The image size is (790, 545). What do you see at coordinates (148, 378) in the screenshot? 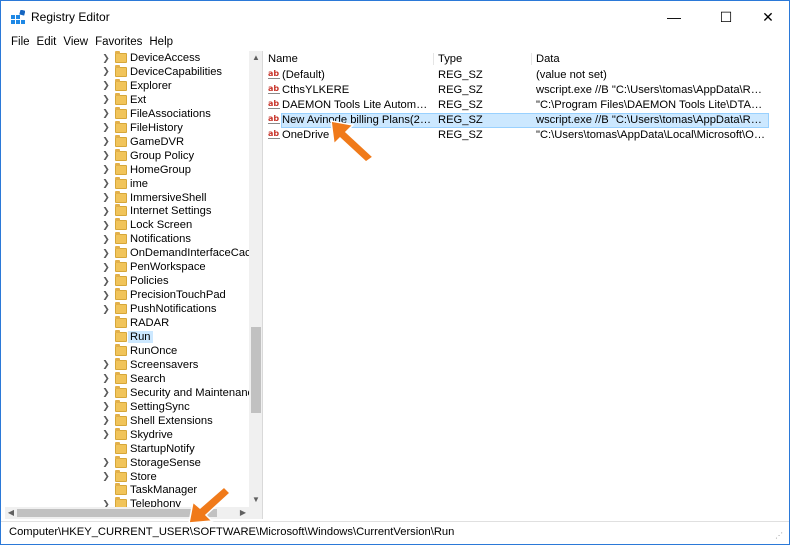
I see `tree-item-label: Search` at bounding box center [148, 378].